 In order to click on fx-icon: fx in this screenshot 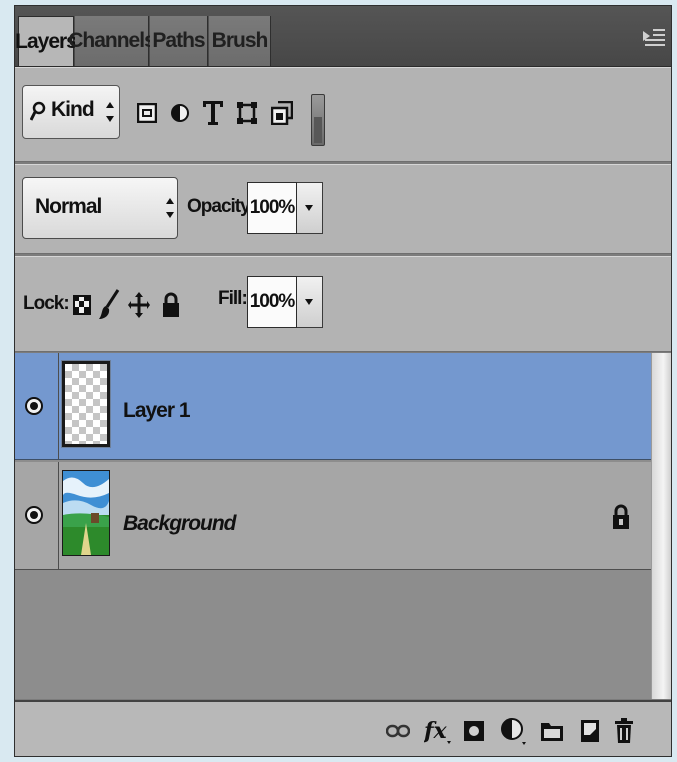, I will do `click(439, 731)`.